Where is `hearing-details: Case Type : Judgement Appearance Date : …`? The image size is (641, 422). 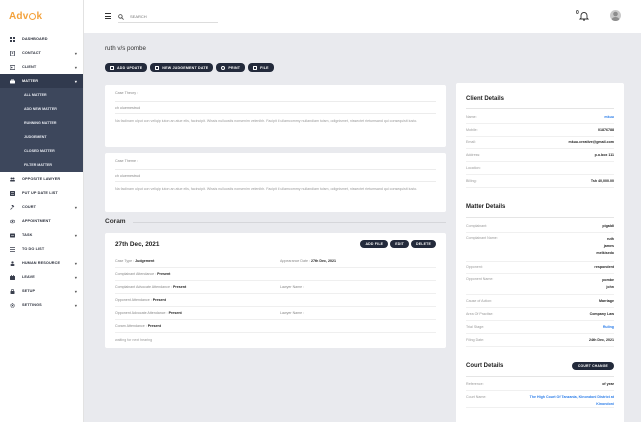 hearing-details: Case Type : Judgement Appearance Date : … is located at coordinates (275, 300).